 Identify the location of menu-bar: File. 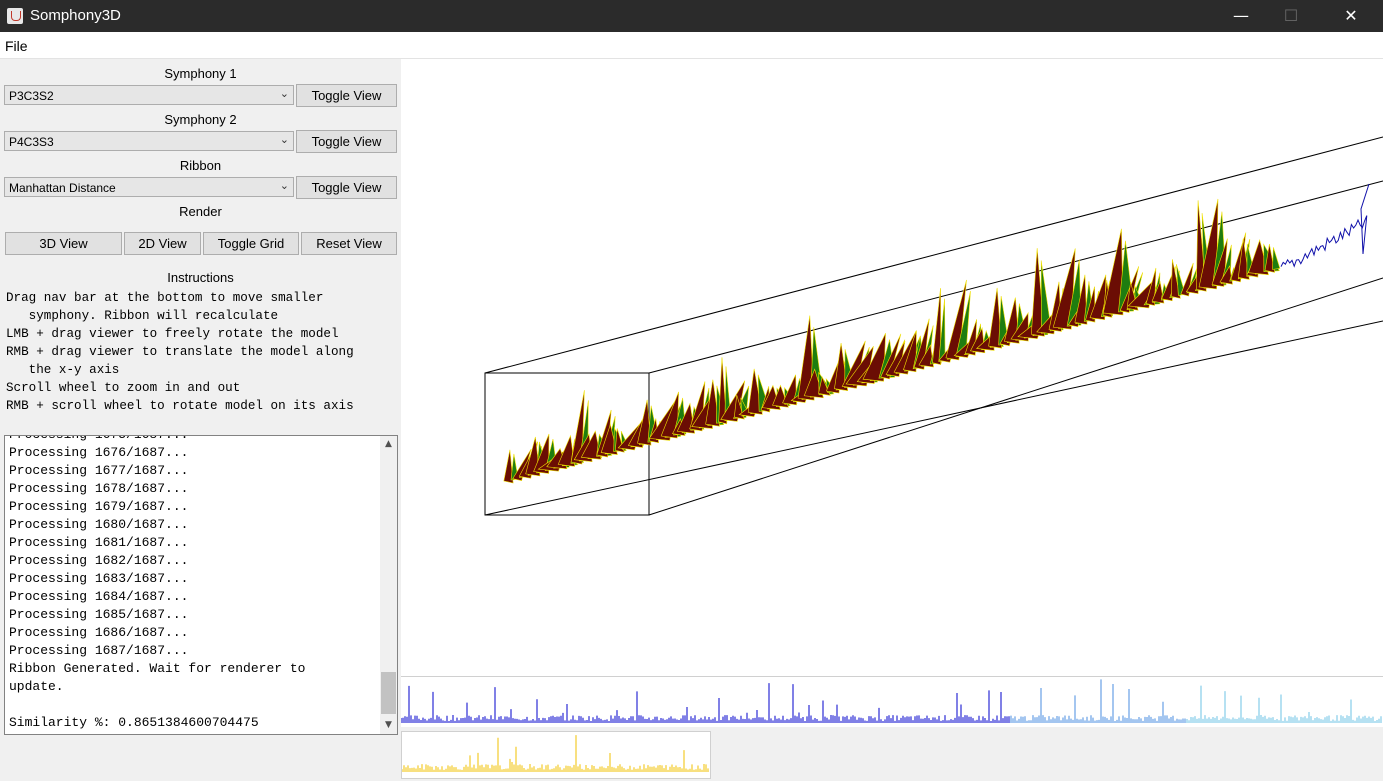
(691, 45).